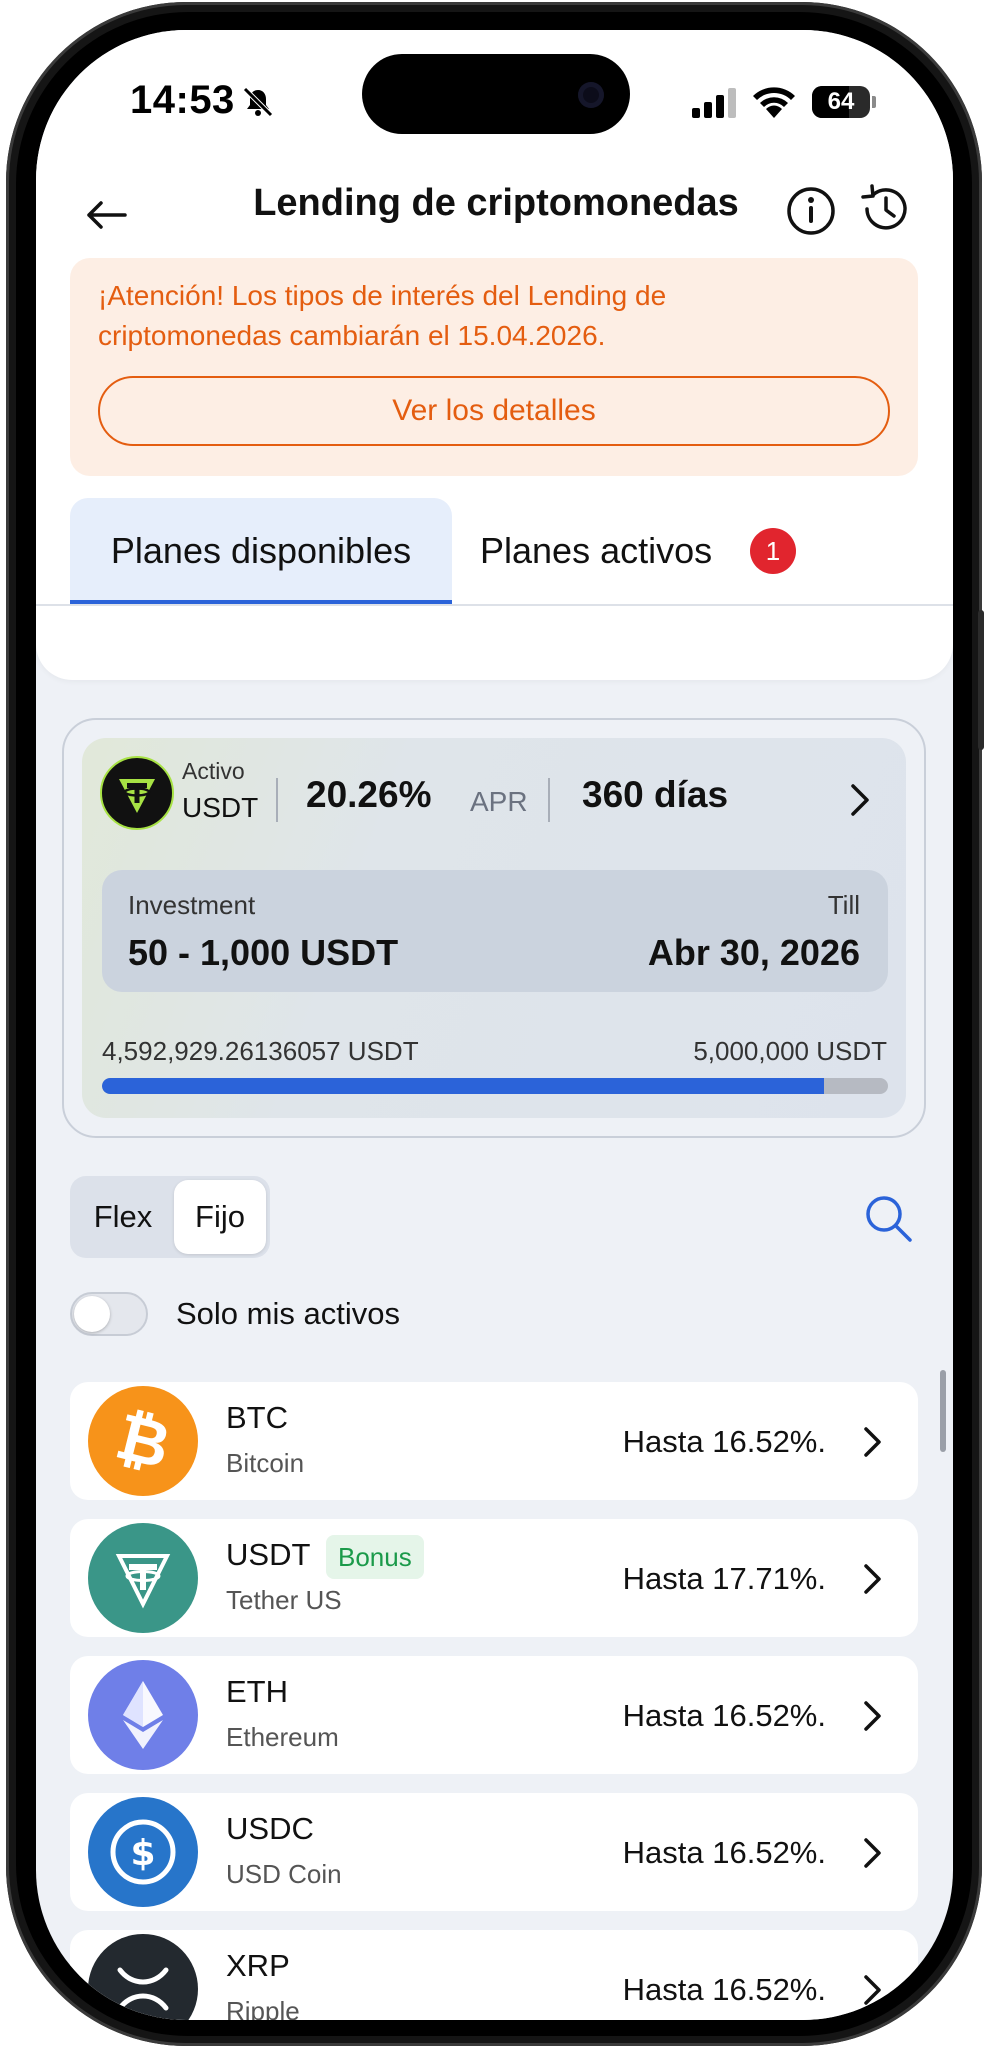 Image resolution: width=989 pixels, height=2048 pixels. I want to click on search-icon, so click(888, 1218).